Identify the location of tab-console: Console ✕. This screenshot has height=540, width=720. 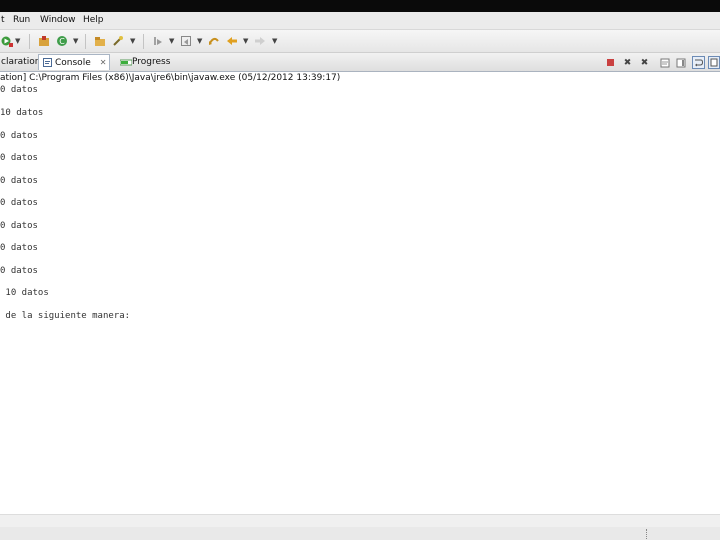
(74, 62).